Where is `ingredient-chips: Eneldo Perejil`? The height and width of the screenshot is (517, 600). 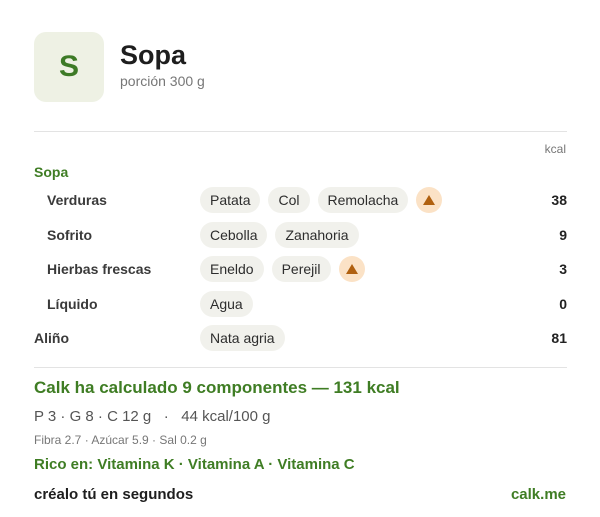
ingredient-chips: Eneldo Perejil is located at coordinates (363, 269).